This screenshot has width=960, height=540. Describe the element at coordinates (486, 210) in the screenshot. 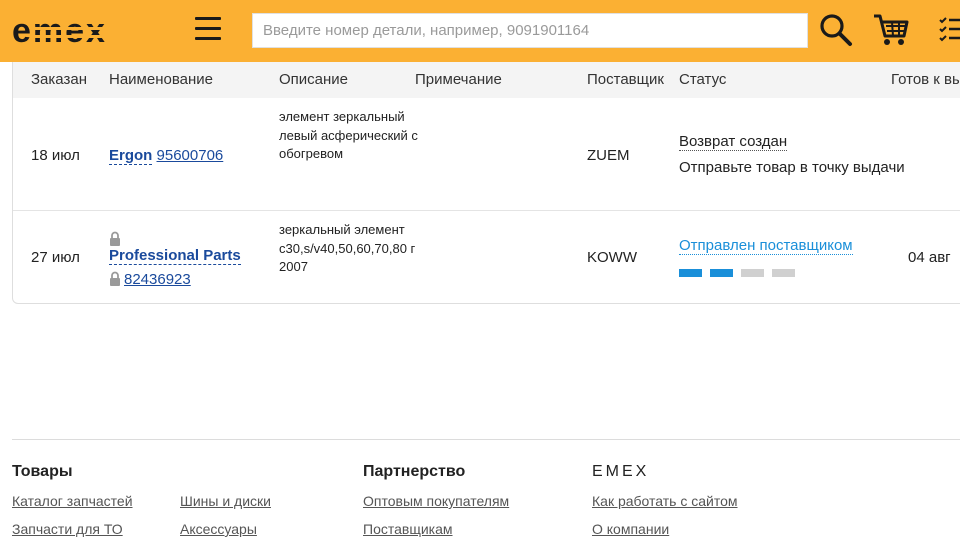

I see `row-divider` at that location.